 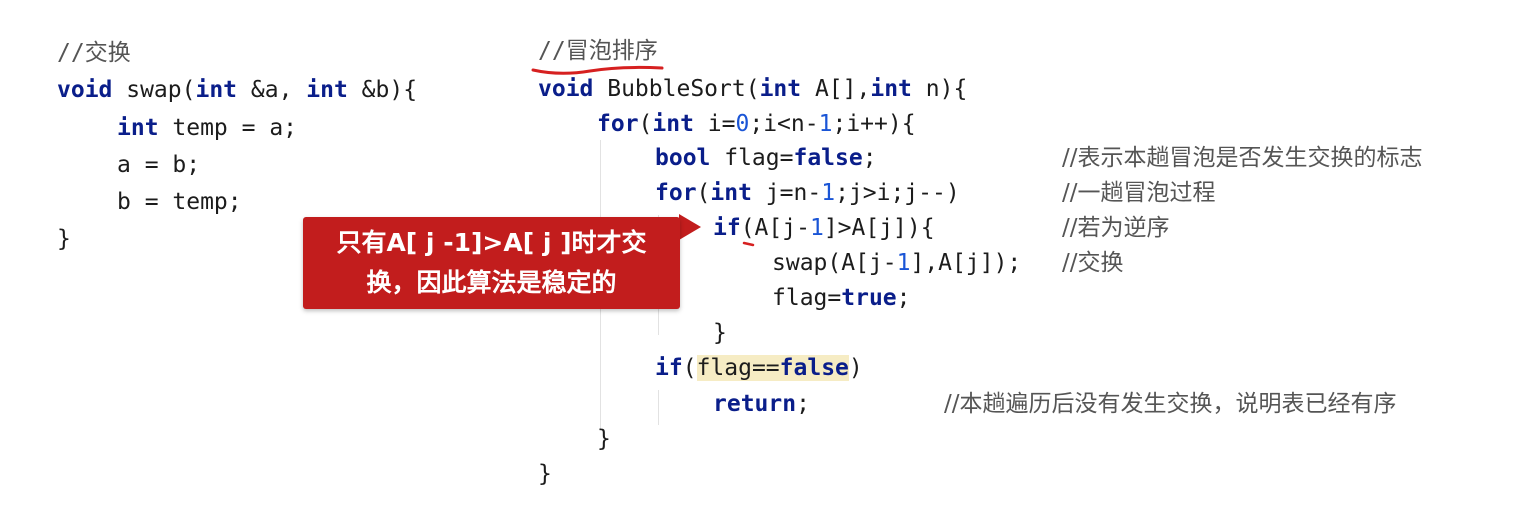 I want to click on stability-callout: 只有A[ j -1]>A[ j ]时才交 换，因此算法是稳定的, so click(x=491, y=263).